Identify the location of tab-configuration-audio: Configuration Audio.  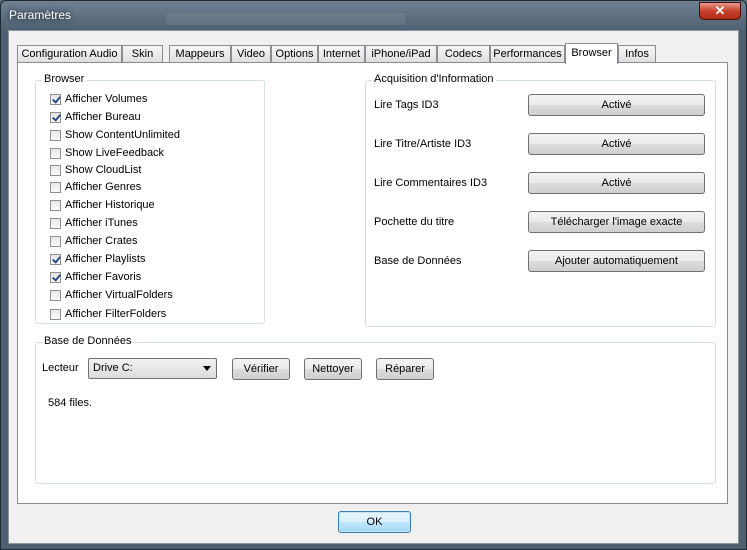
(69, 54).